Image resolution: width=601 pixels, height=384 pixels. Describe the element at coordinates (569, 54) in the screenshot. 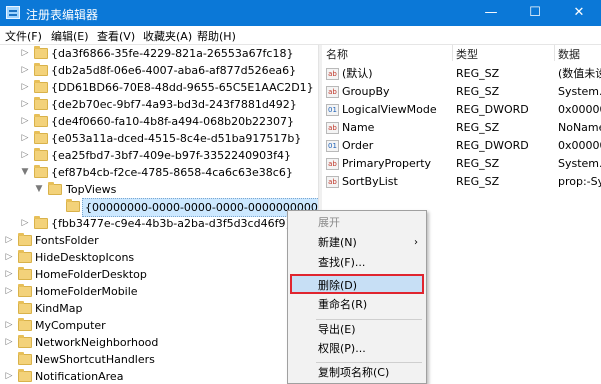

I see `column-header-data: 数据` at that location.